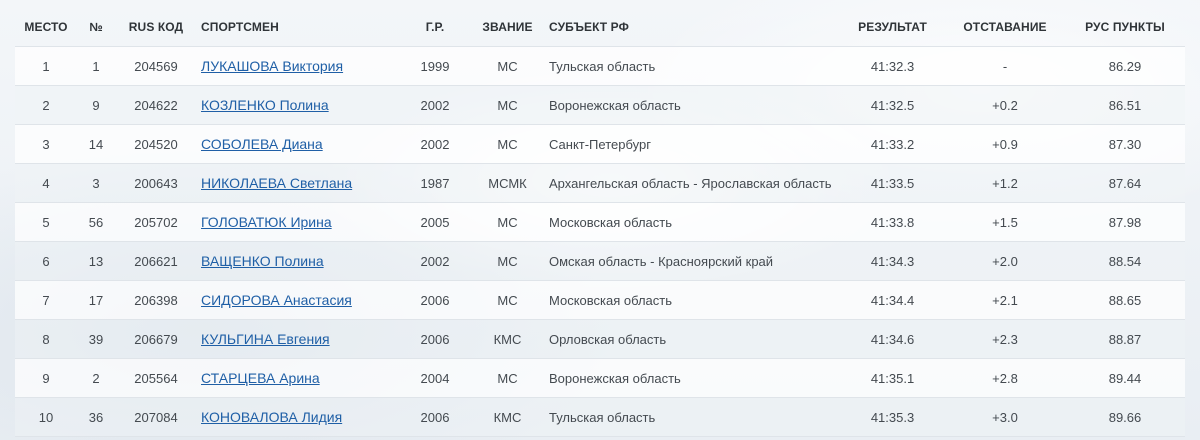  I want to click on cell-rus-code: 205564, so click(156, 378).